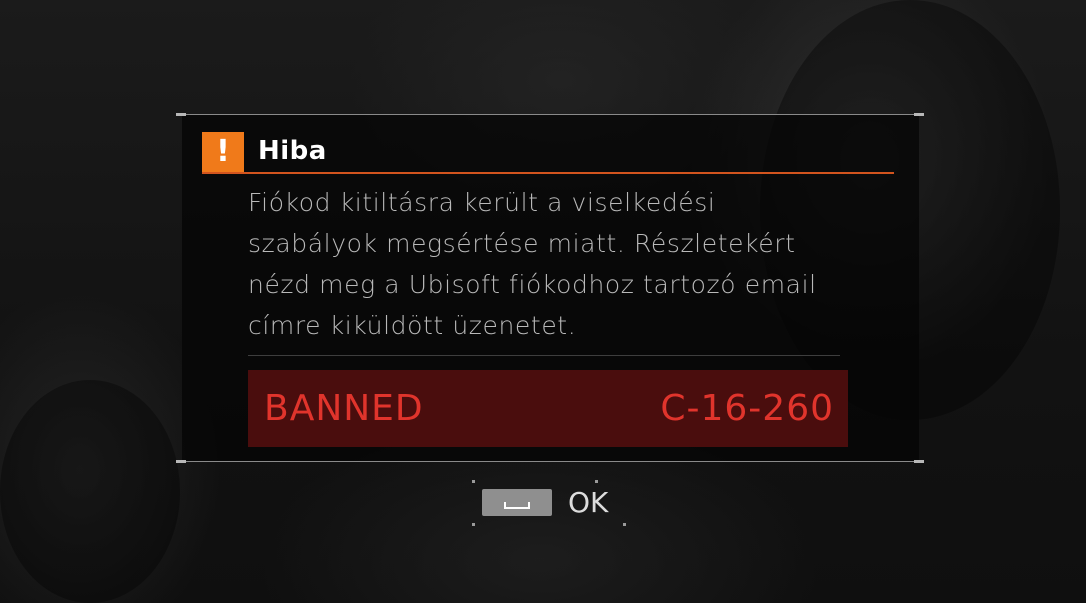 The width and height of the screenshot is (1086, 603). Describe the element at coordinates (517, 505) in the screenshot. I see `spacebar-icon` at that location.